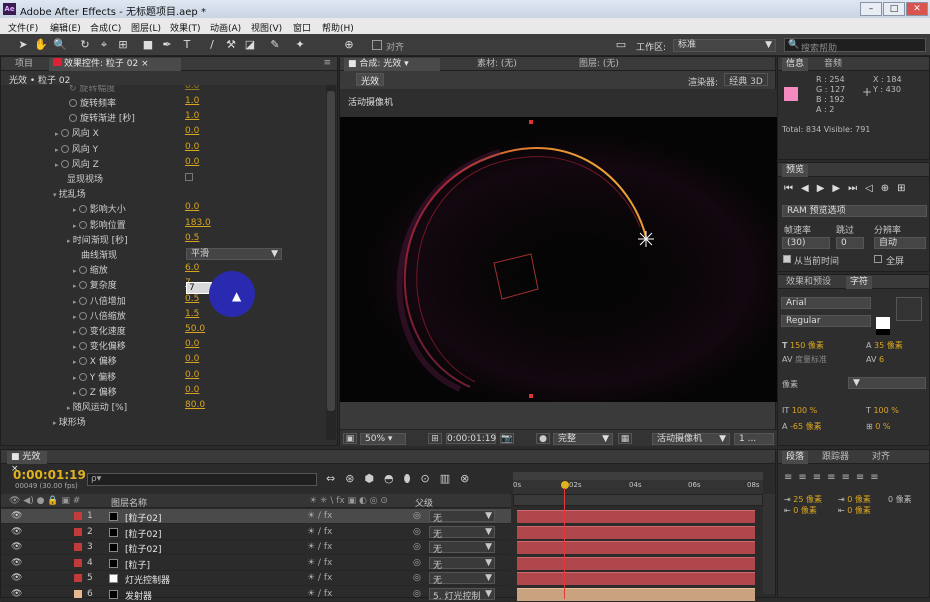 This screenshot has width=930, height=602. I want to click on renderer-button: 经典 3D, so click(746, 80).